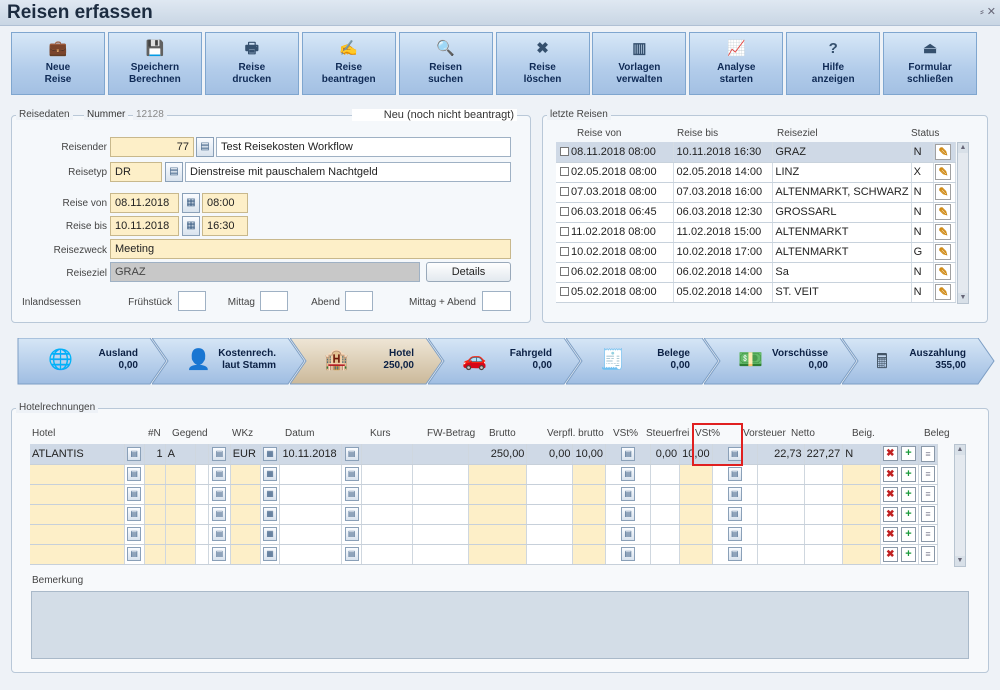 This screenshot has height=690, width=1000. What do you see at coordinates (310, 249) in the screenshot?
I see `reisezweck-field: Meeting` at bounding box center [310, 249].